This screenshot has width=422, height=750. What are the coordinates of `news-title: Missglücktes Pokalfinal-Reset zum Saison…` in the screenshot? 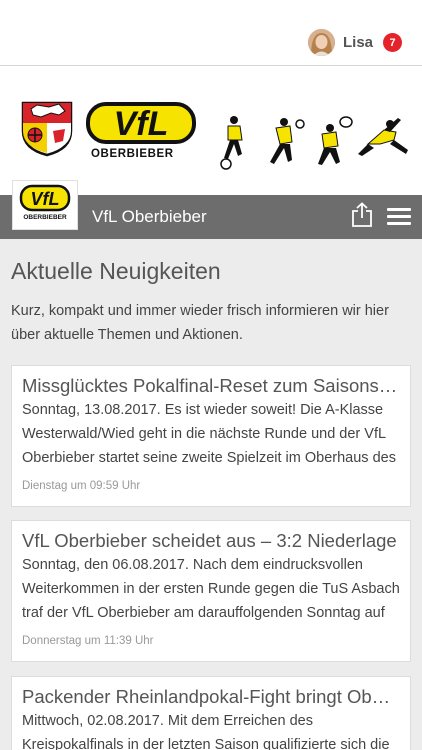 It's located at (211, 386).